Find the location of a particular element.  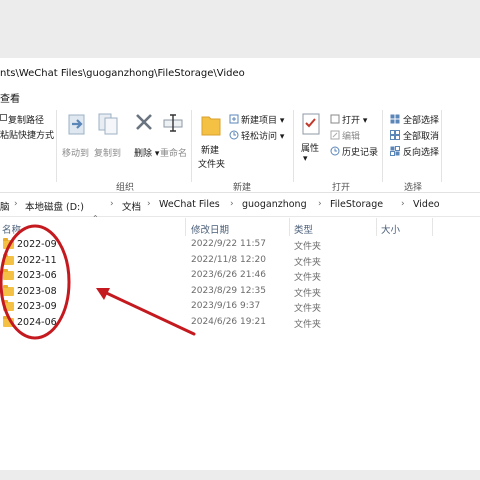

red-annotation-overlay is located at coordinates (98, 282).